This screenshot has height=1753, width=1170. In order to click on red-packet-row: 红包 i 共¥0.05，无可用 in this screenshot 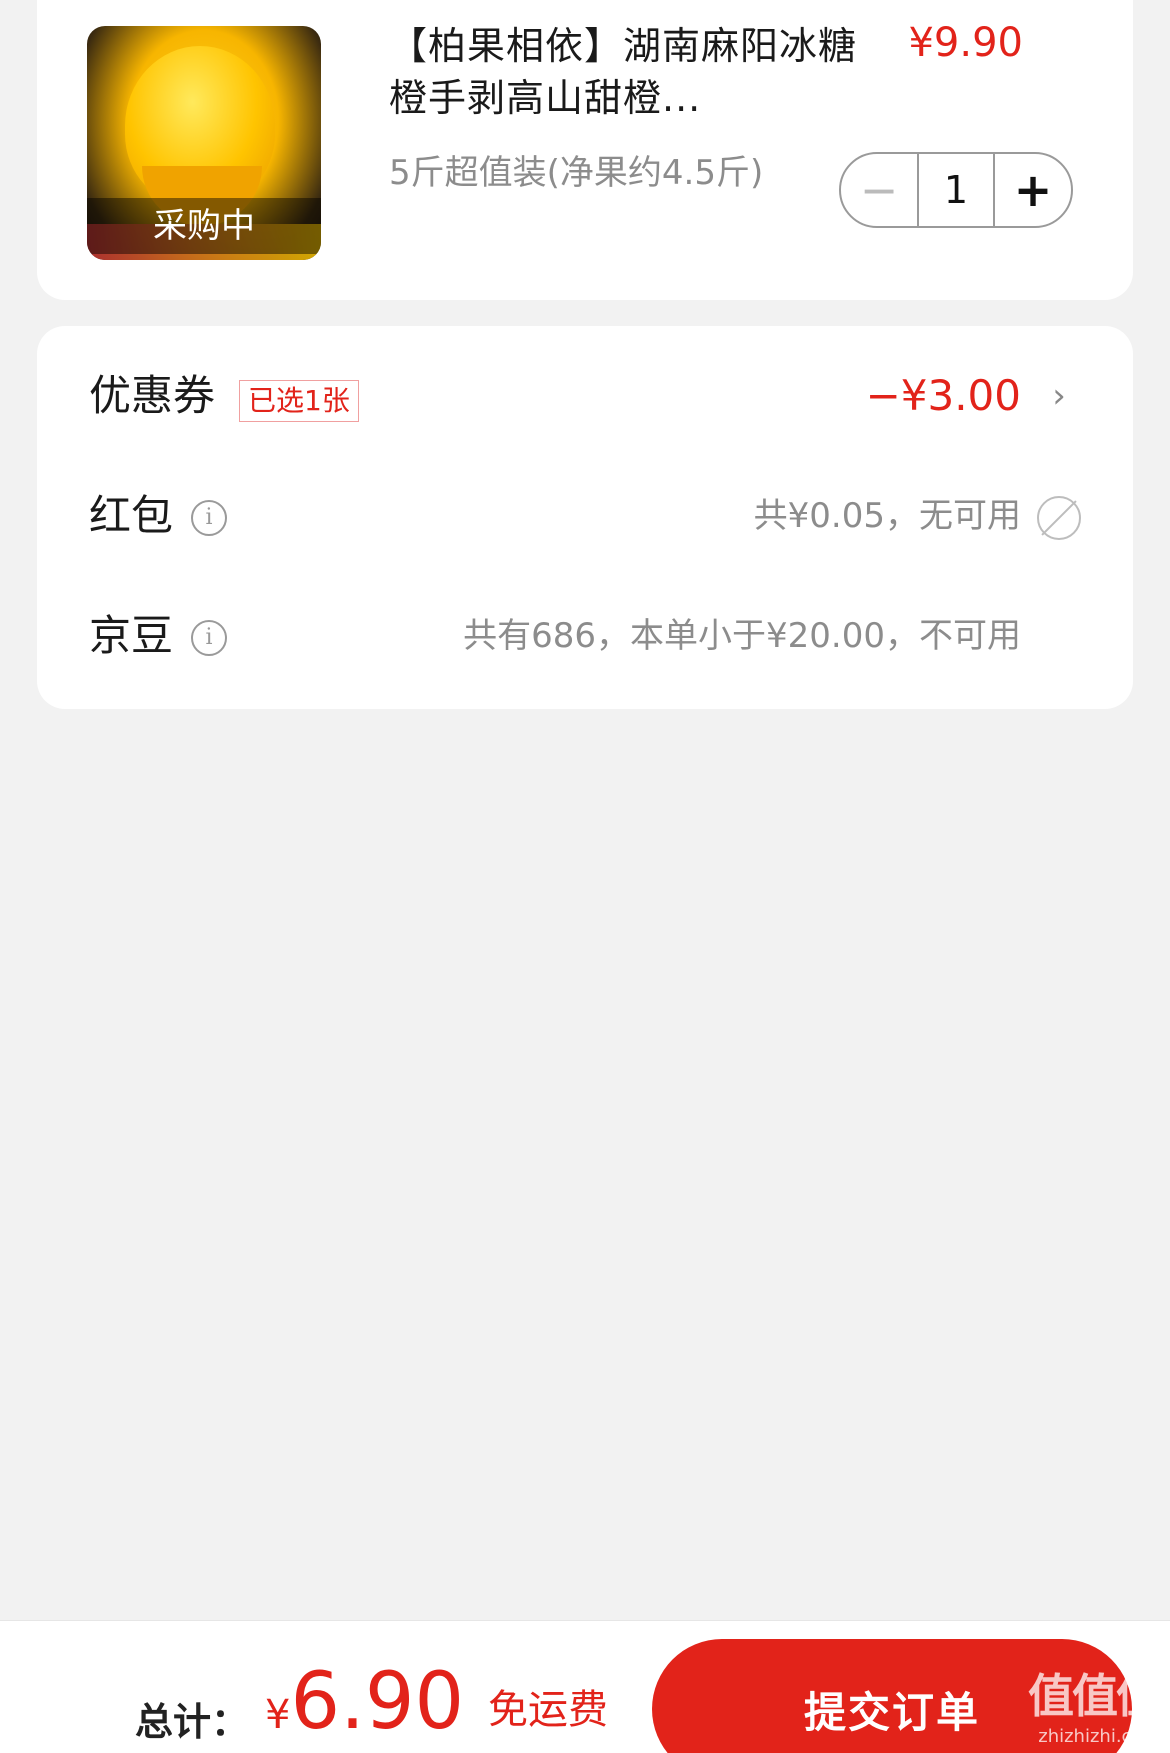, I will do `click(585, 516)`.